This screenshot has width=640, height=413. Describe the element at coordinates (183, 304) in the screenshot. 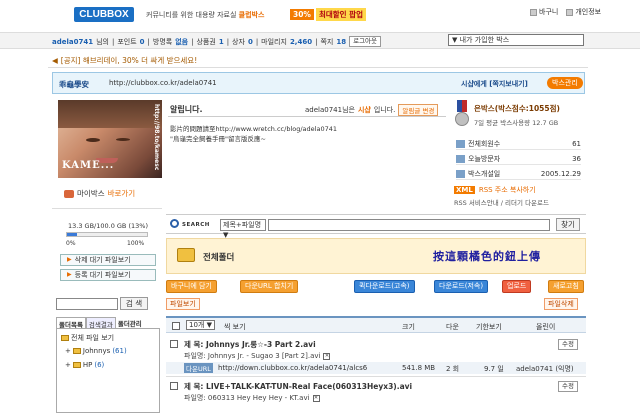

I see `view-files-button: 파일보기` at that location.